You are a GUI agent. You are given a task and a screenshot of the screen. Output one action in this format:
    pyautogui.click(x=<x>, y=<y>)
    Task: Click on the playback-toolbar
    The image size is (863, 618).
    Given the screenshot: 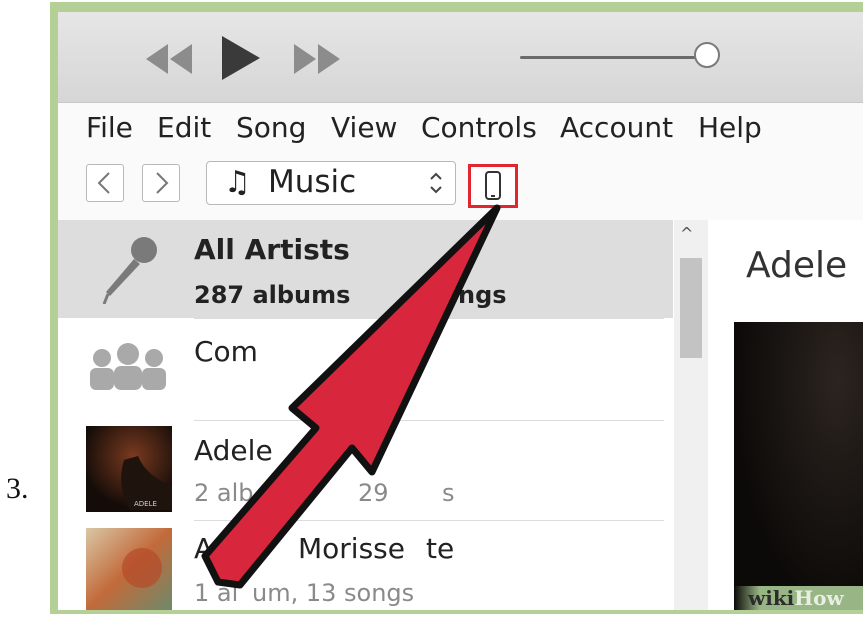 What is the action you would take?
    pyautogui.click(x=460, y=57)
    